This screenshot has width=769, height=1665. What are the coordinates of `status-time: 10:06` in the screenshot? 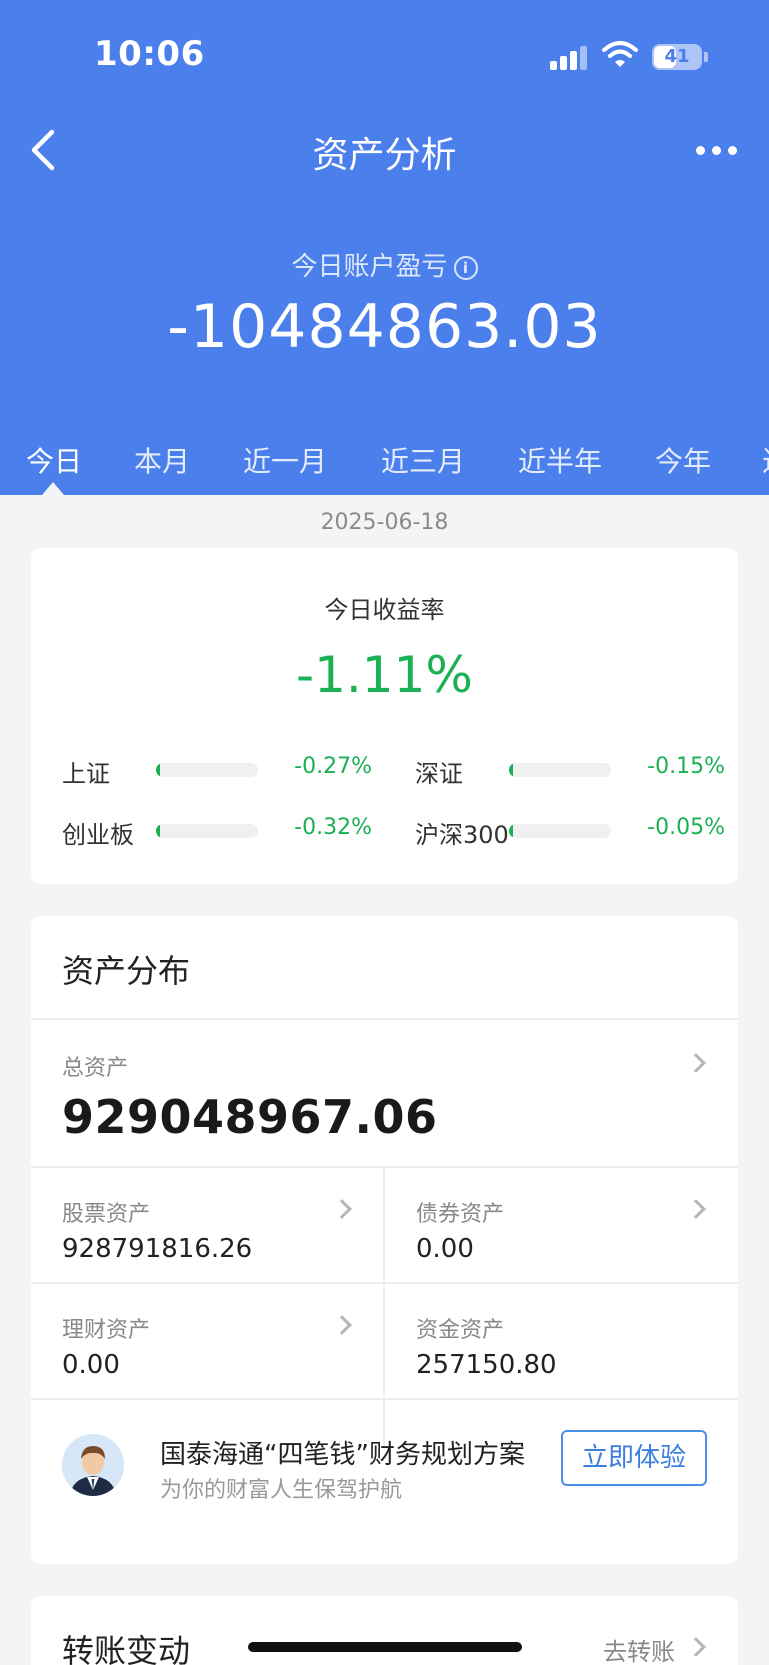 It's located at (149, 54).